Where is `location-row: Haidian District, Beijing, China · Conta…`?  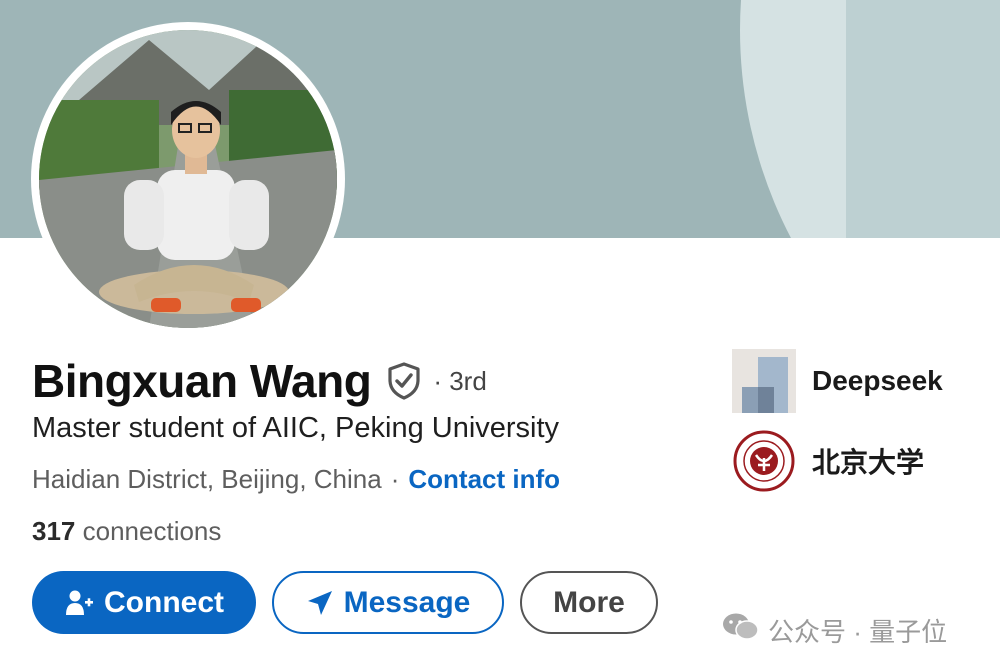
location-row: Haidian District, Beijing, China · Conta… is located at coordinates (296, 479).